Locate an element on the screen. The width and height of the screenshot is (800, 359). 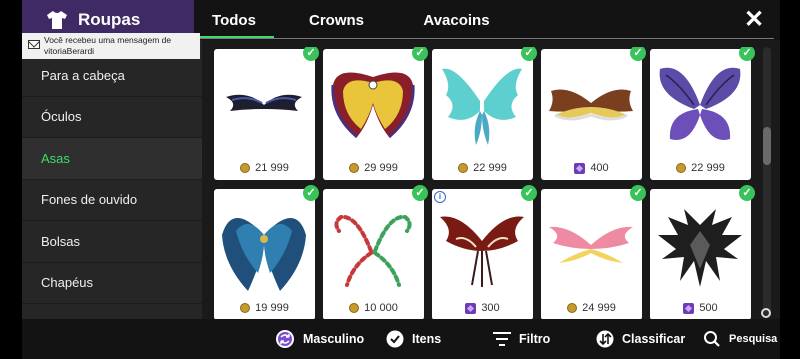
item-price: 10 000 is located at coordinates (373, 308).